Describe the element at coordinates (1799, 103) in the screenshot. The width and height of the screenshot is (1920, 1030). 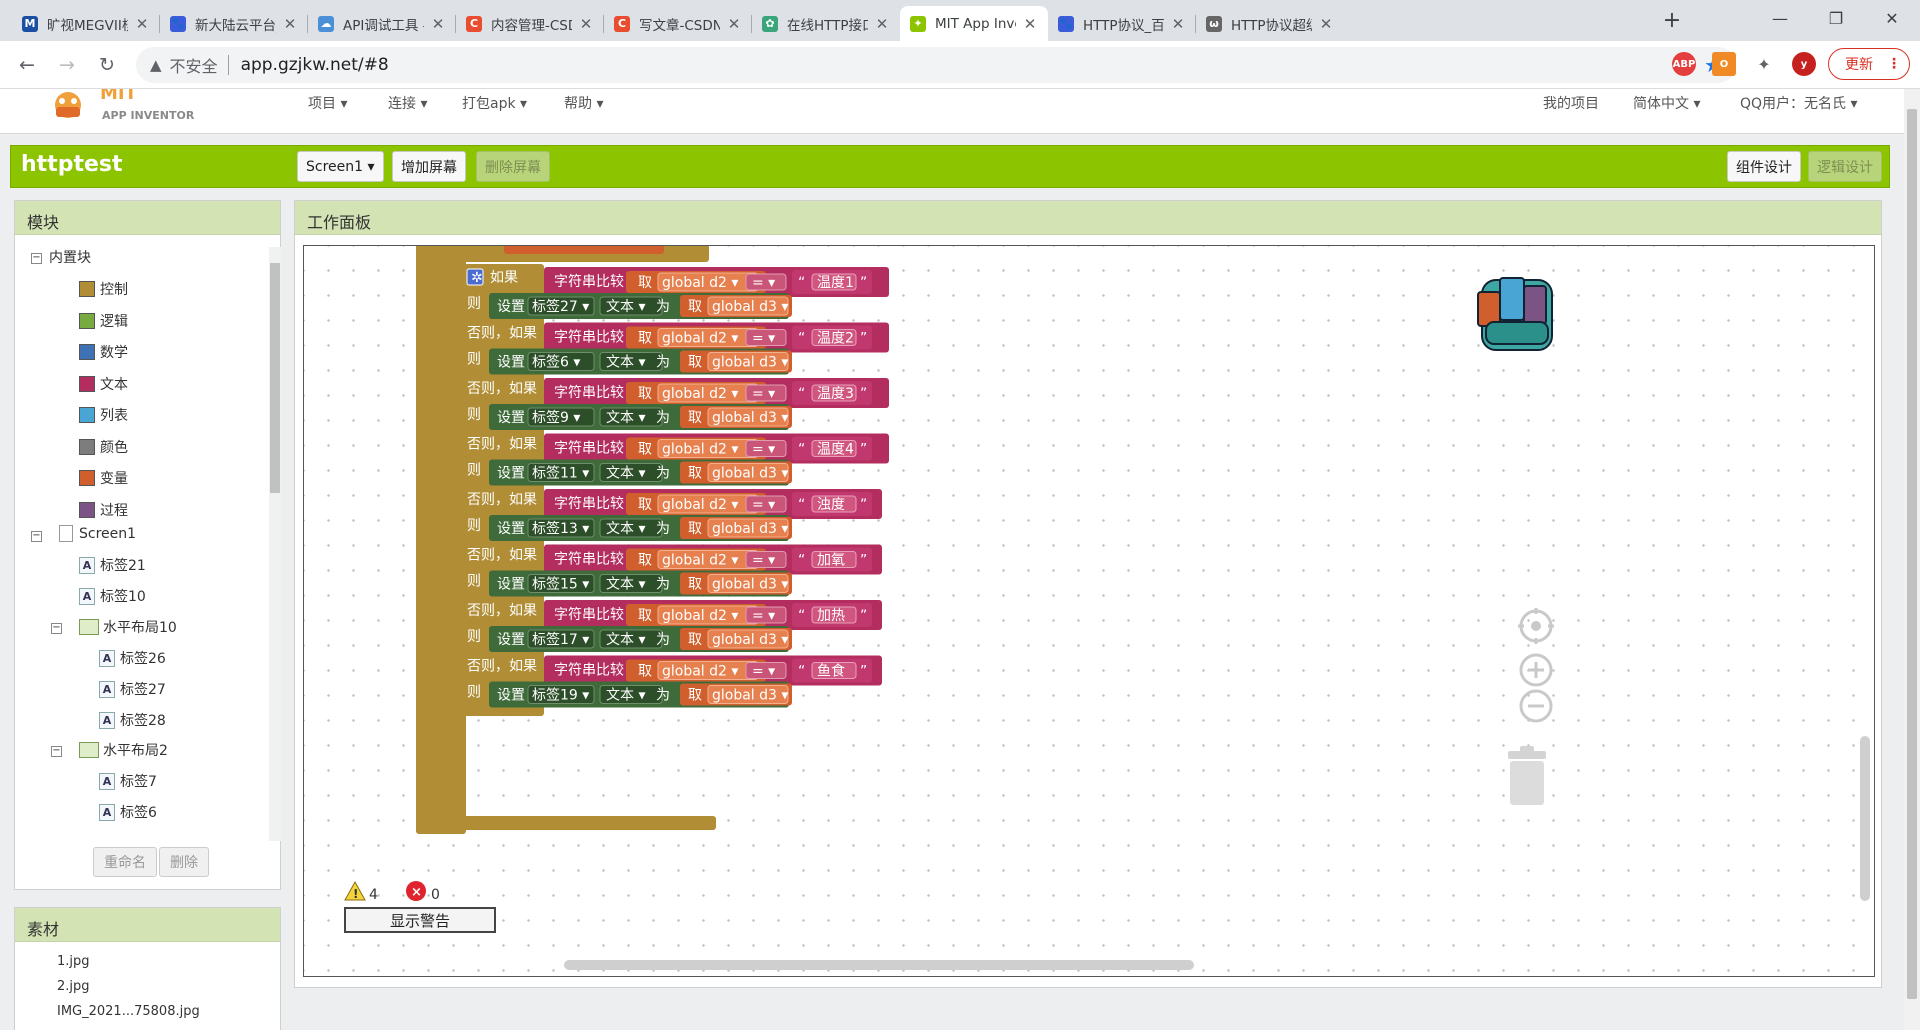
I see `menu-user: QQ用户：无名氏 ▾` at that location.